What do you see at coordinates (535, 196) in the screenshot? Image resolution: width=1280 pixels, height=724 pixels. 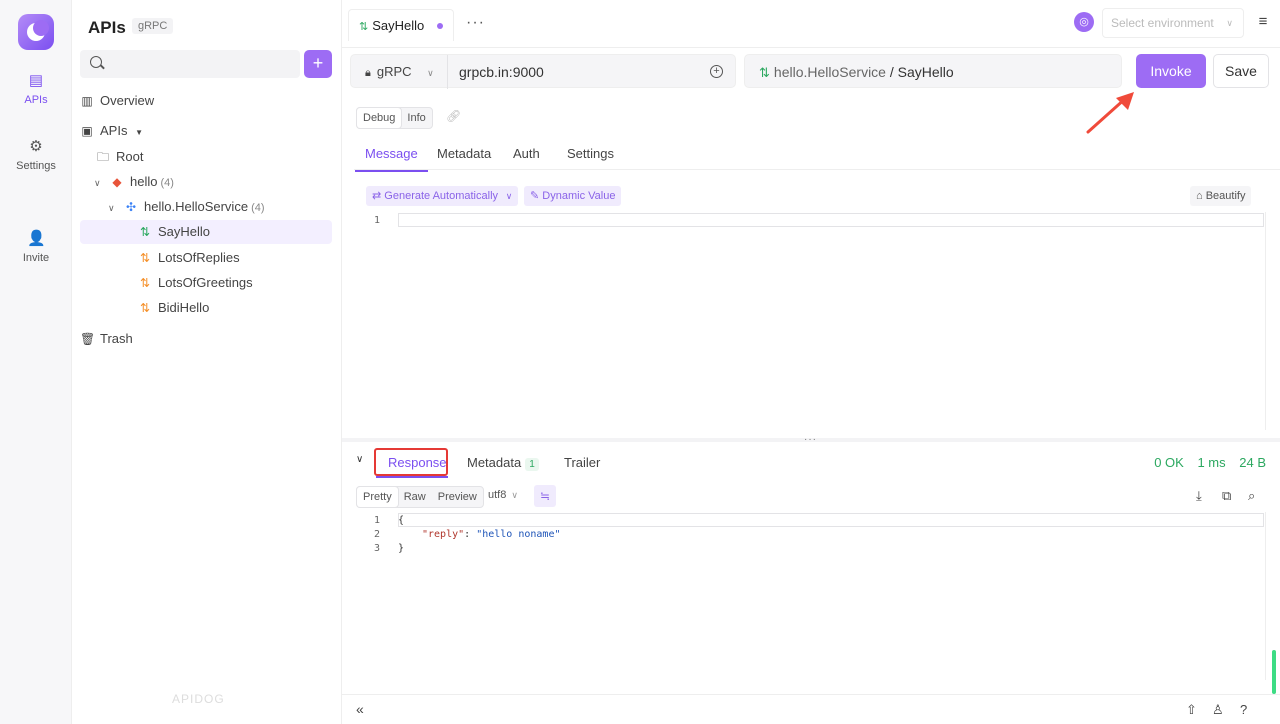 I see `magic-wand-icon: ✎` at bounding box center [535, 196].